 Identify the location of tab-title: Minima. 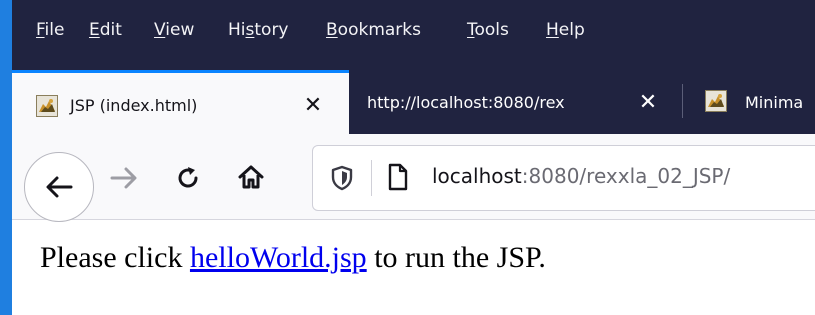
(774, 102).